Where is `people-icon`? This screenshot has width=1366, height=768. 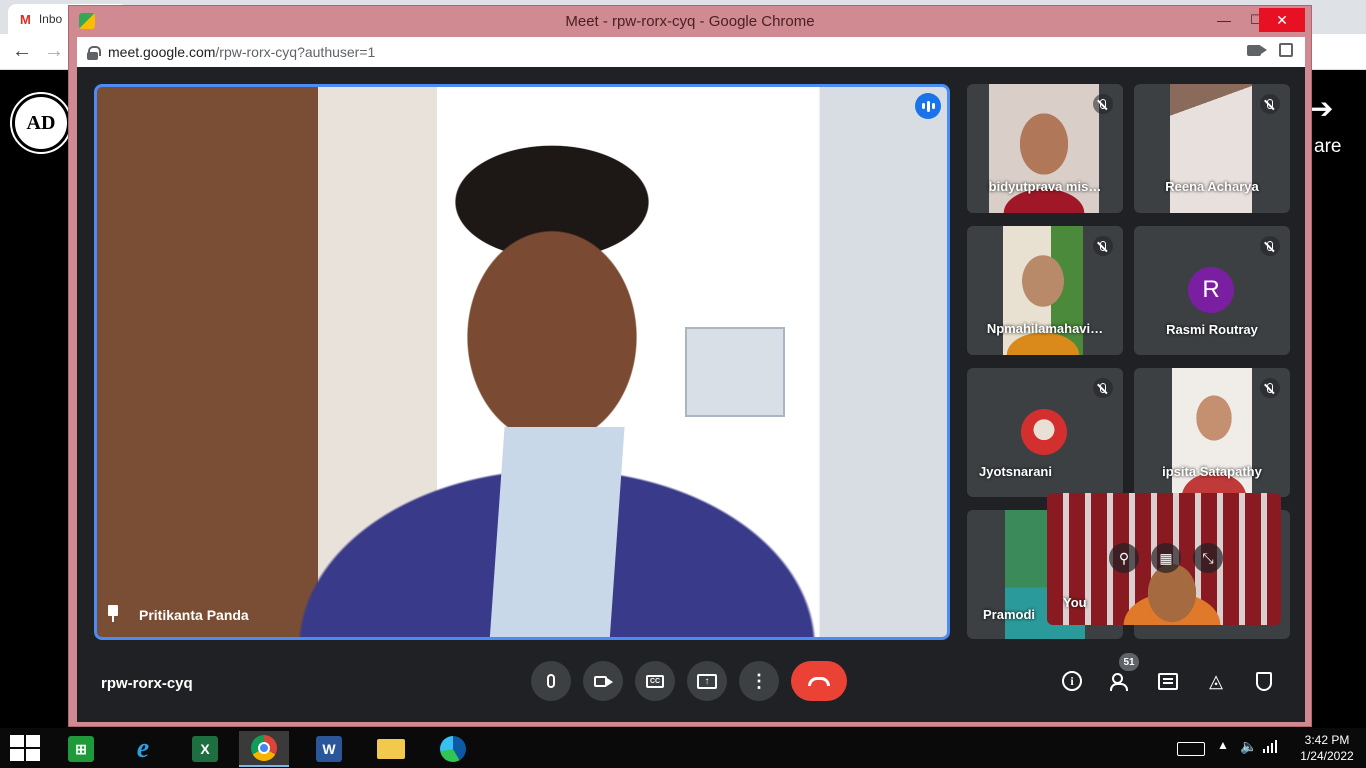 people-icon is located at coordinates (1120, 682).